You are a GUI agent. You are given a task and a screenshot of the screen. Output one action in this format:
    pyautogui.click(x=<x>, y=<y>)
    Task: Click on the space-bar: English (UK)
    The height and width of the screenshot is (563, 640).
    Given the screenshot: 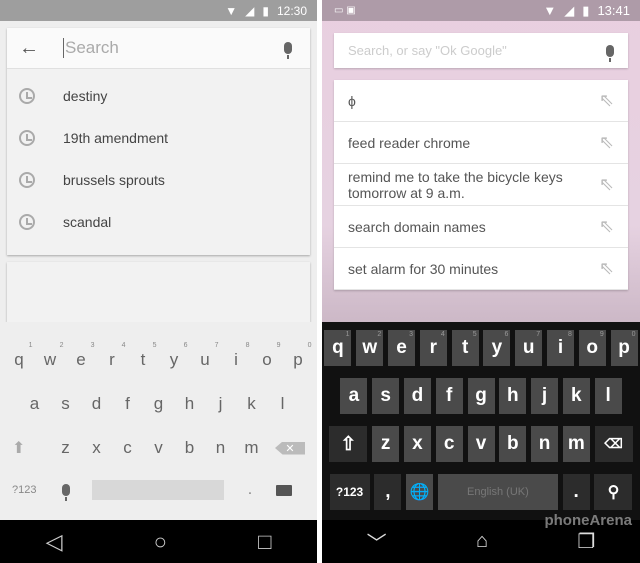 What is the action you would take?
    pyautogui.click(x=497, y=492)
    